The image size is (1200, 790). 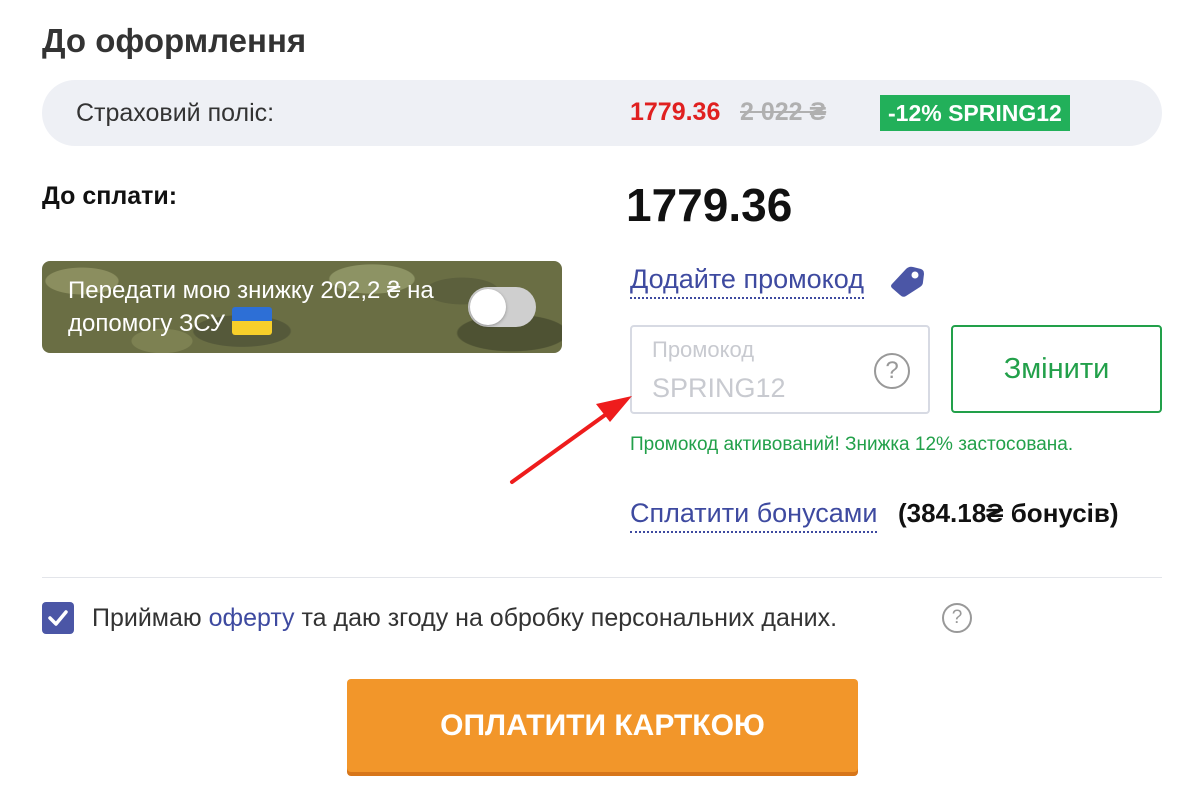 What do you see at coordinates (783, 112) in the screenshot?
I see `price-old: 2 022 ₴` at bounding box center [783, 112].